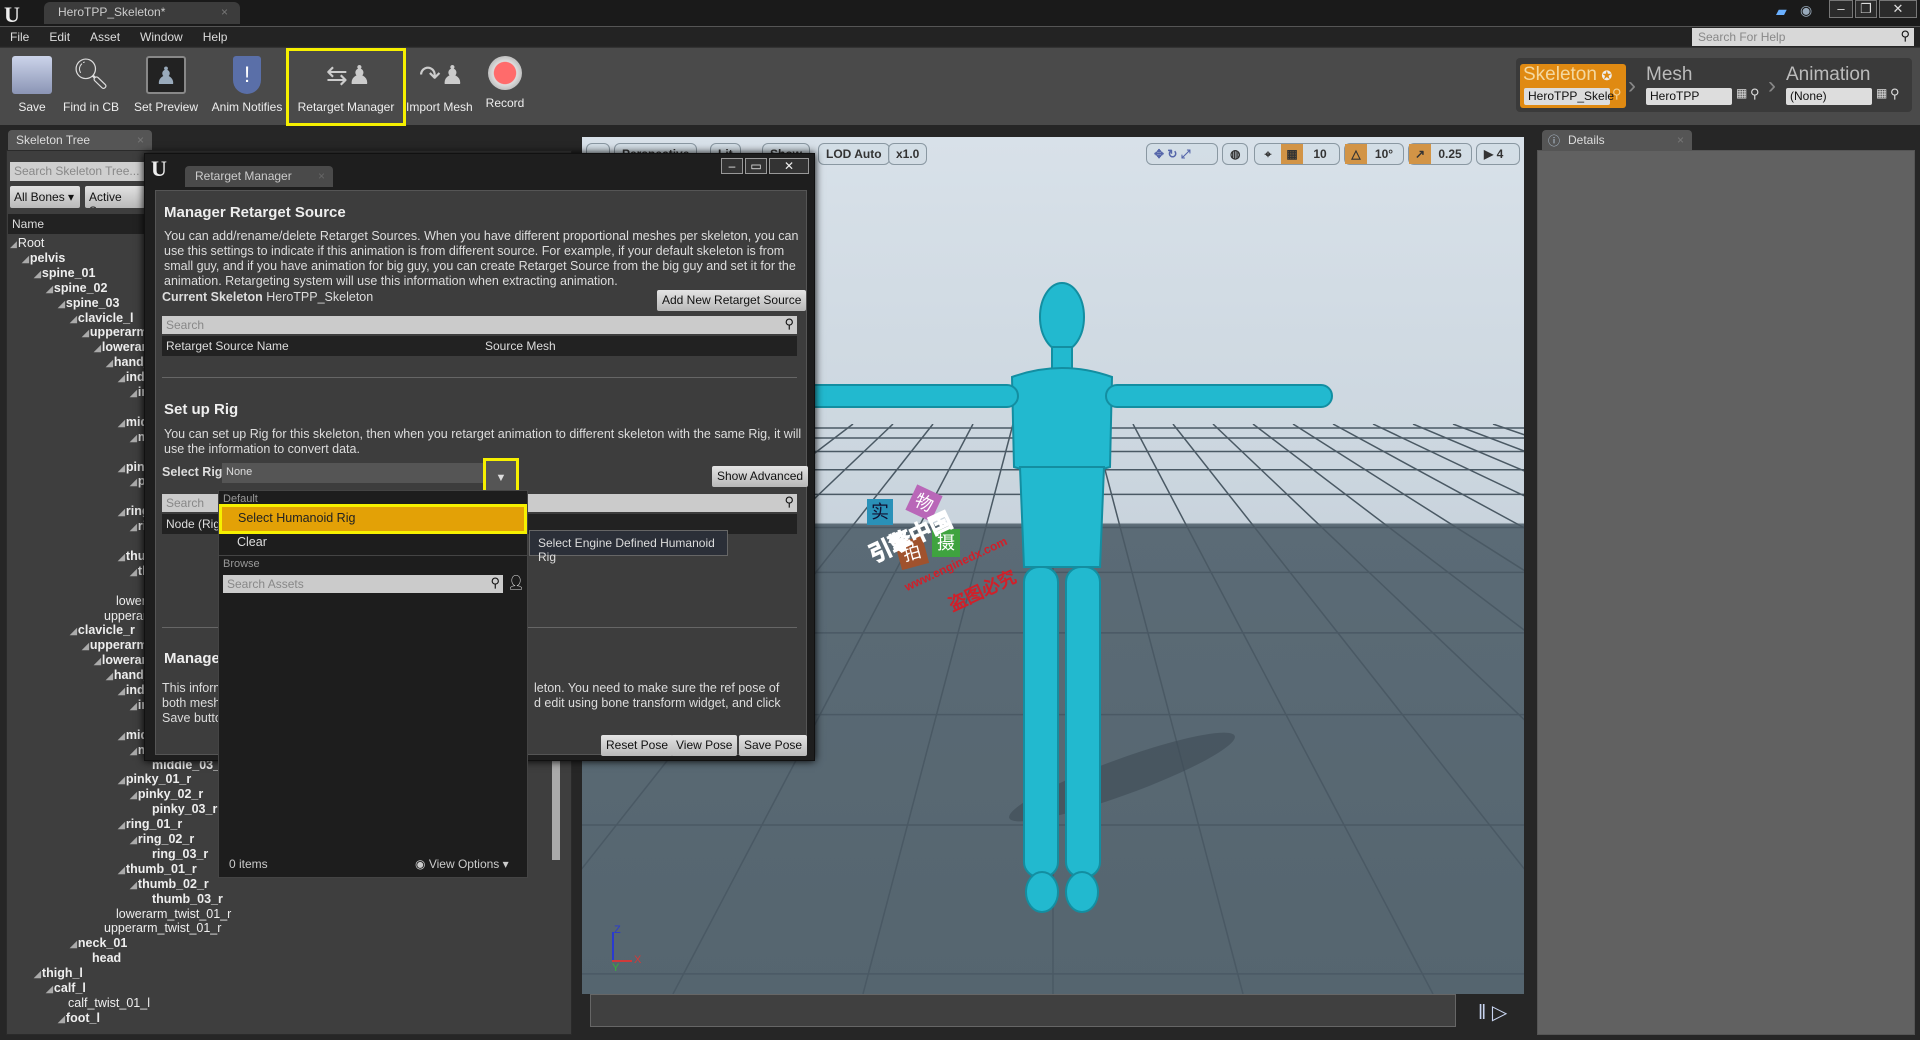 This screenshot has width=1920, height=1040. I want to click on tree-node: ◢spine_03, so click(88, 304).